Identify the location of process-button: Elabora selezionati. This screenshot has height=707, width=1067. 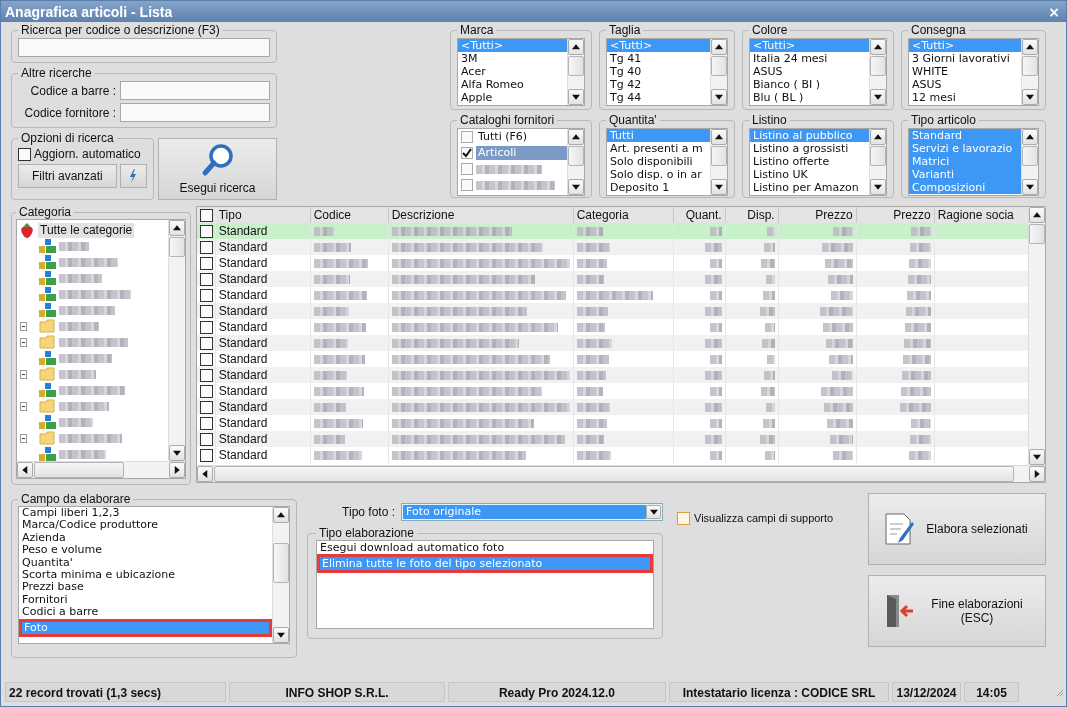
(957, 529).